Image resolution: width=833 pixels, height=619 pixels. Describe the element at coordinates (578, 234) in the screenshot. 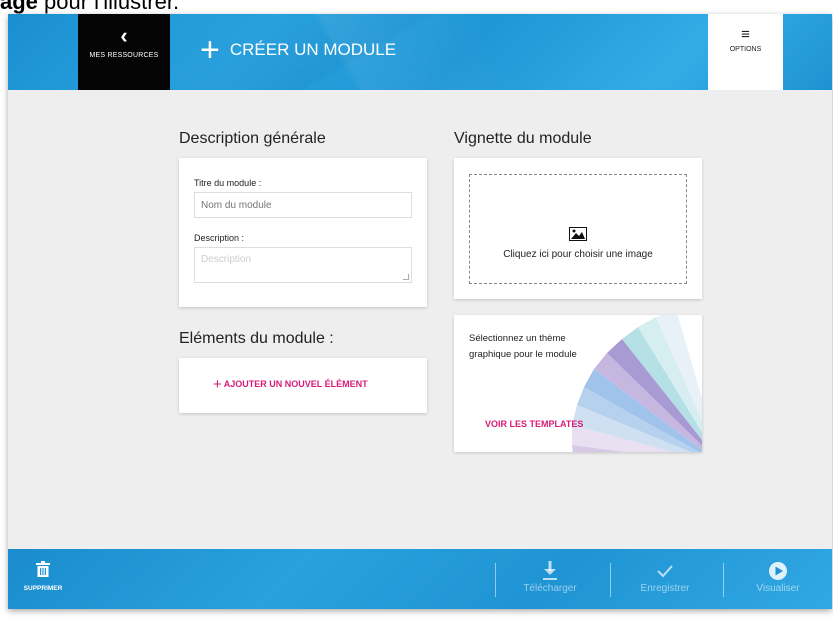

I see `image-icon` at that location.